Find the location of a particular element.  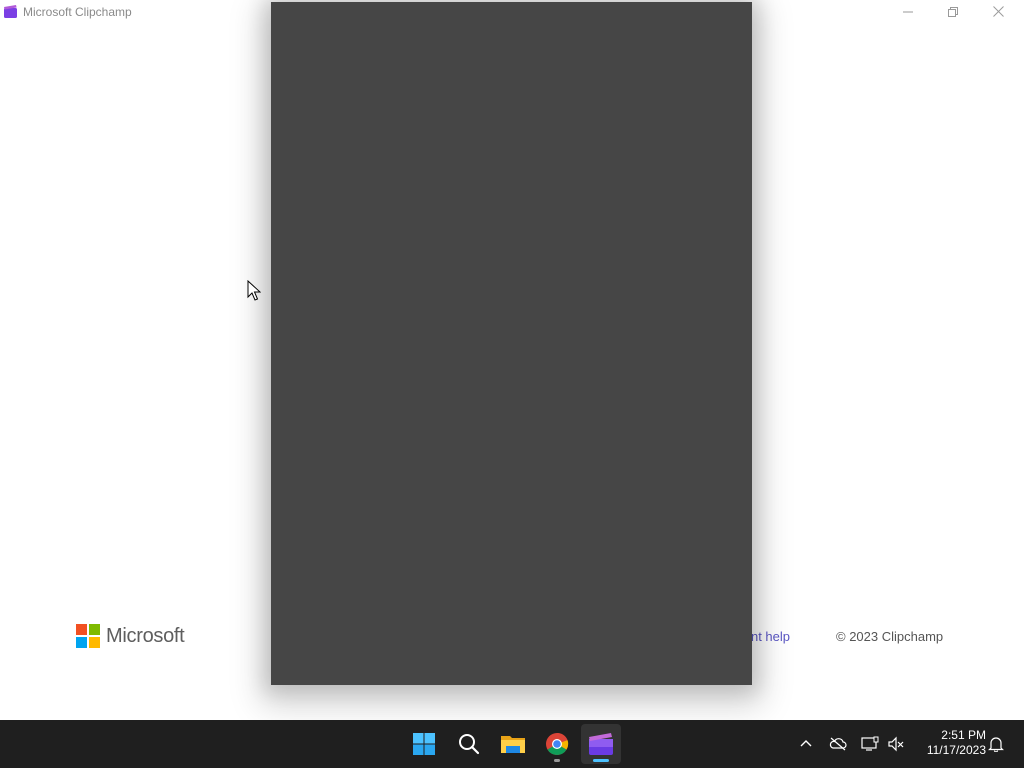

window-title: Microsoft Clipchamp is located at coordinates (77, 12).